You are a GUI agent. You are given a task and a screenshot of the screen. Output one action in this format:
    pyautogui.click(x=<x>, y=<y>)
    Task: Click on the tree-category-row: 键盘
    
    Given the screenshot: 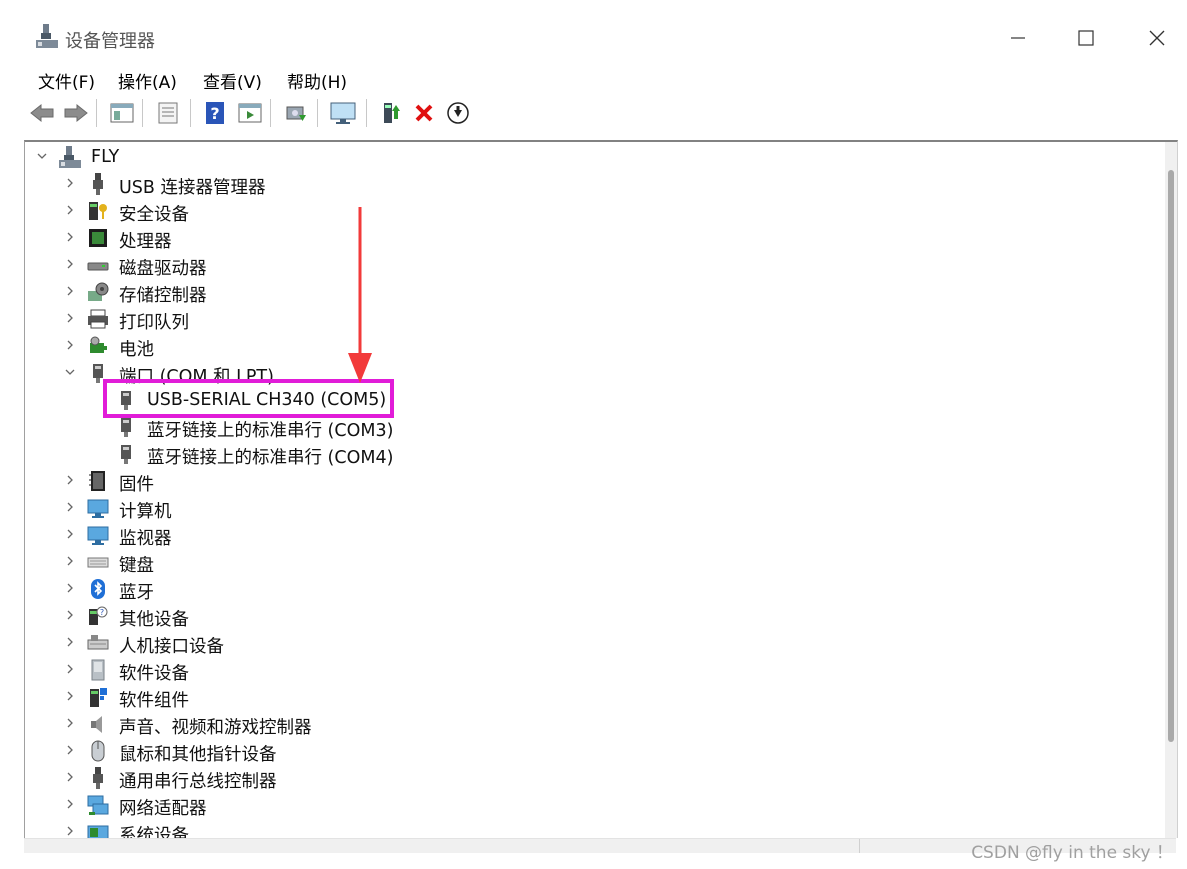 What is the action you would take?
    pyautogui.click(x=590, y=562)
    